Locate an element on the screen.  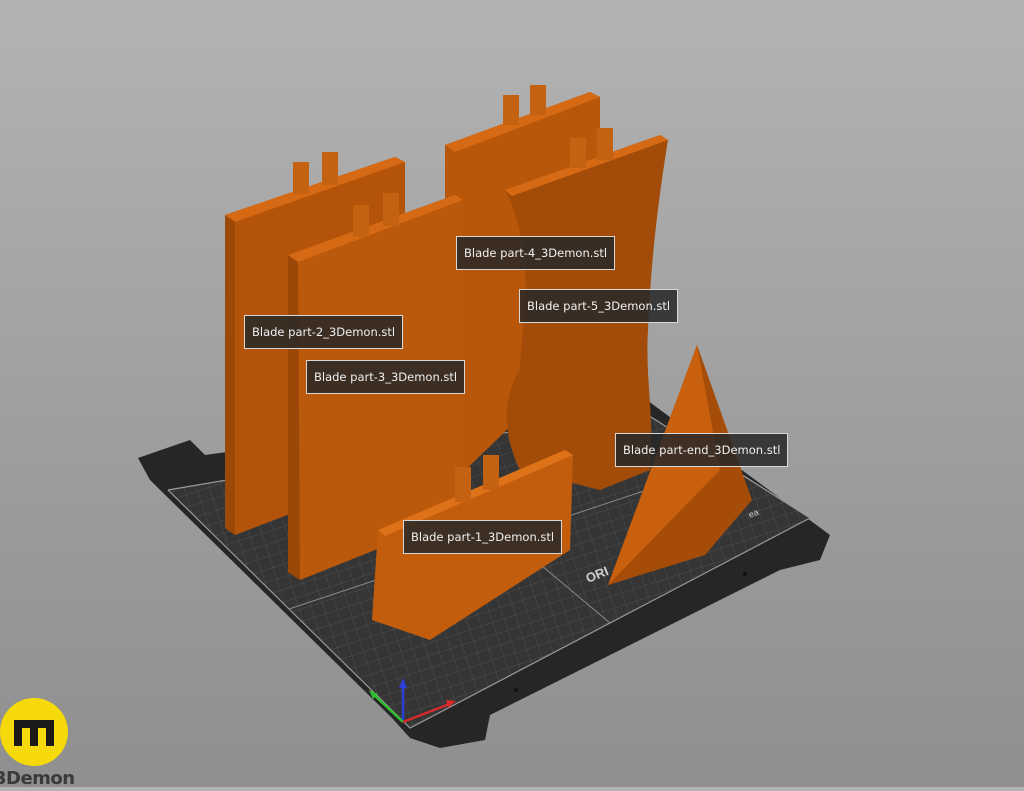
object-label-blade-part-5: Blade part-5_3Demon.stl is located at coordinates (599, 306).